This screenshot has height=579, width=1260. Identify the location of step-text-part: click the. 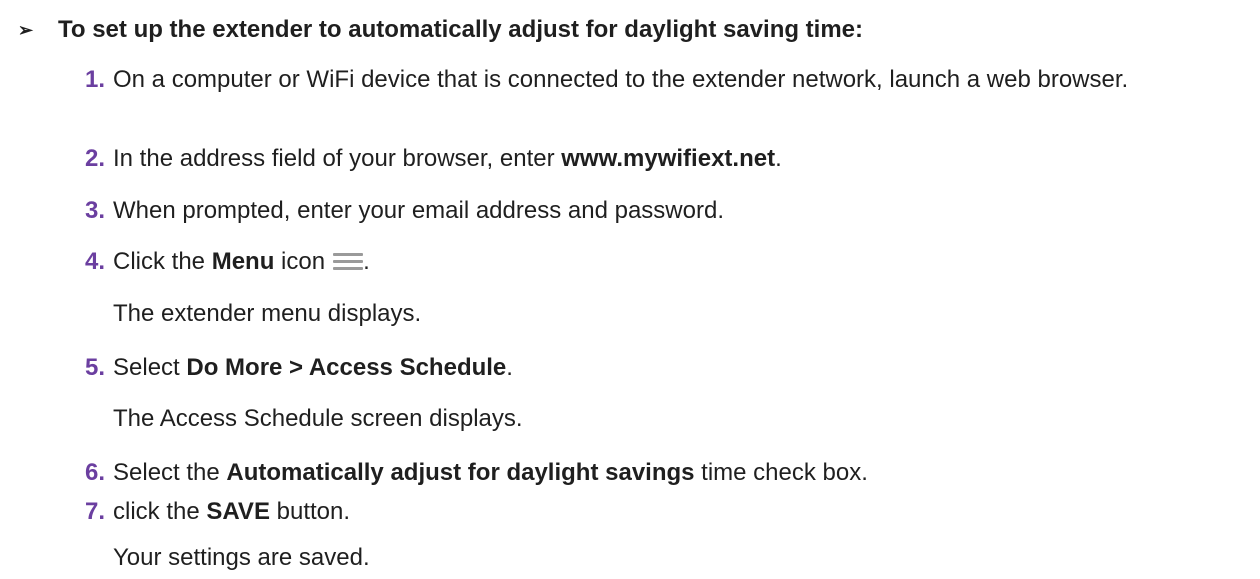
(160, 511).